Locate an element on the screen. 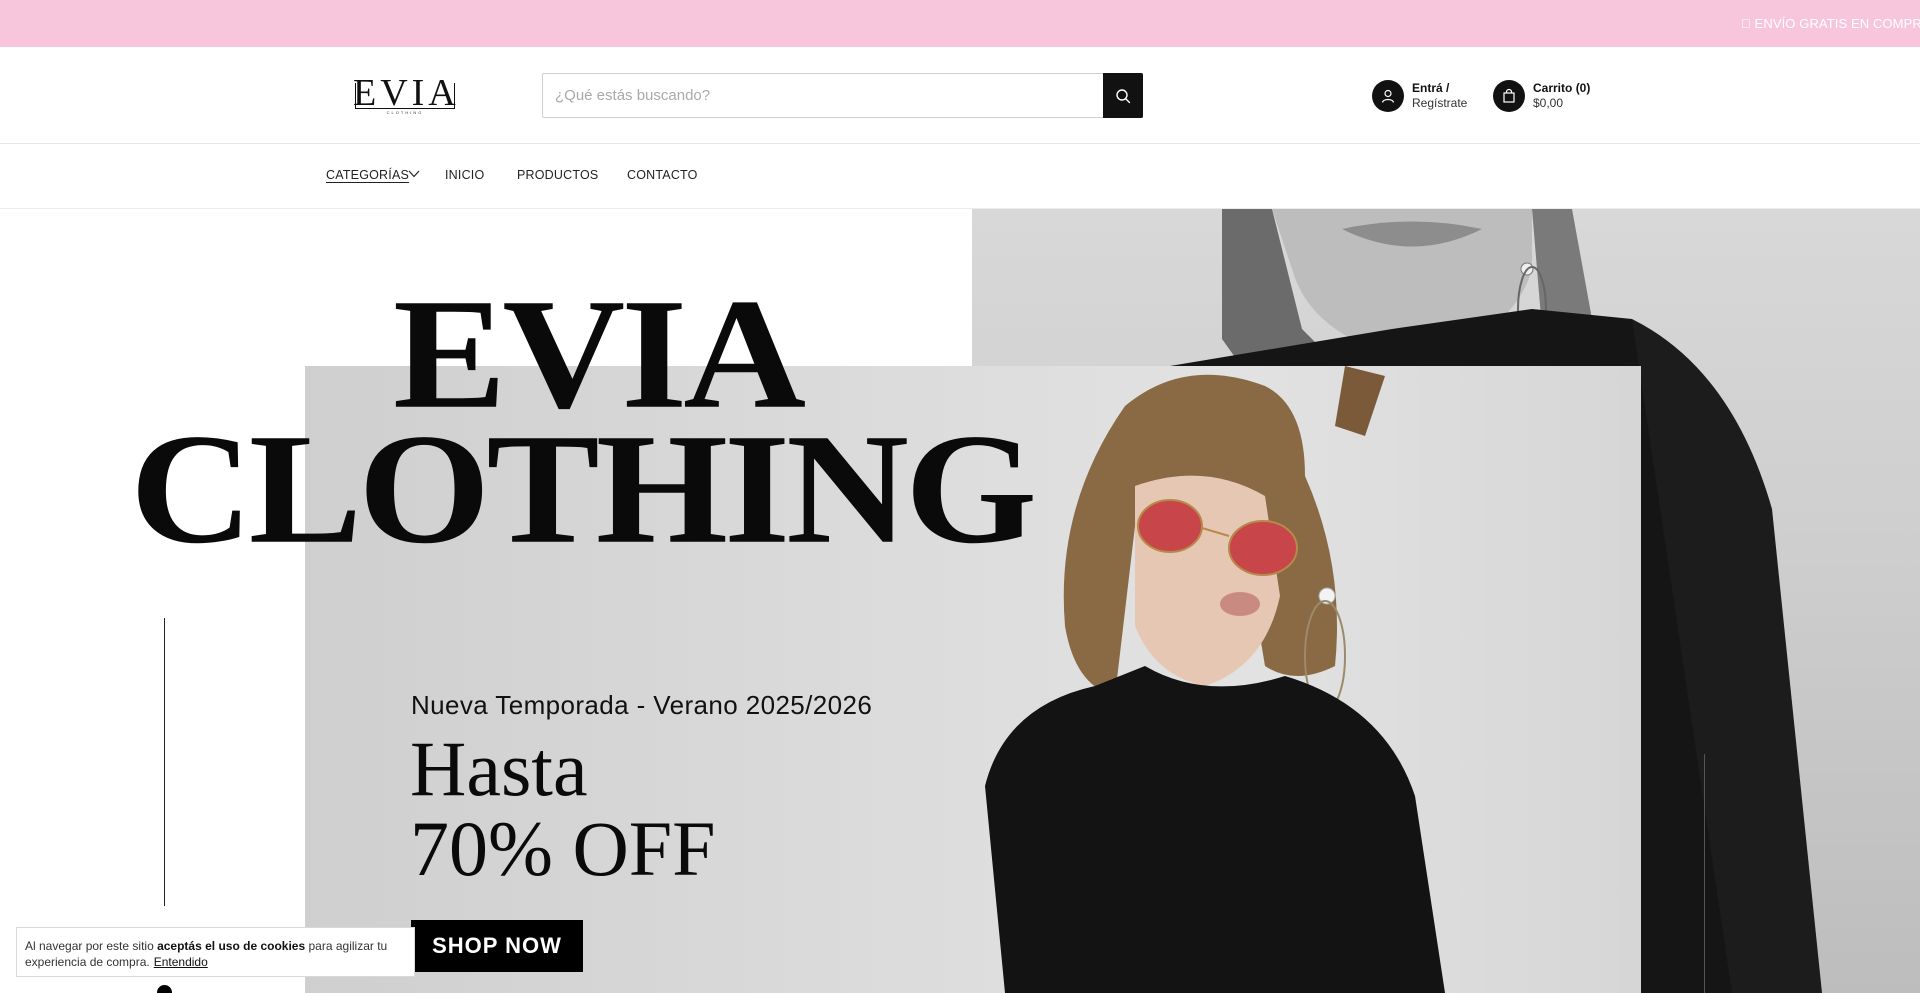 This screenshot has width=1920, height=993. cart-count: (0) is located at coordinates (1583, 88).